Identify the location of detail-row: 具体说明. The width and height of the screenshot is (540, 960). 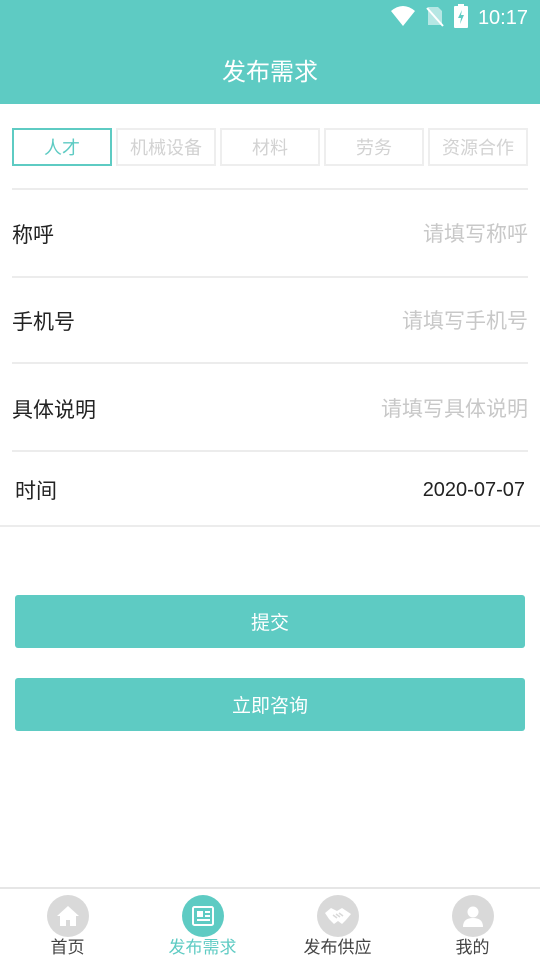
(270, 409).